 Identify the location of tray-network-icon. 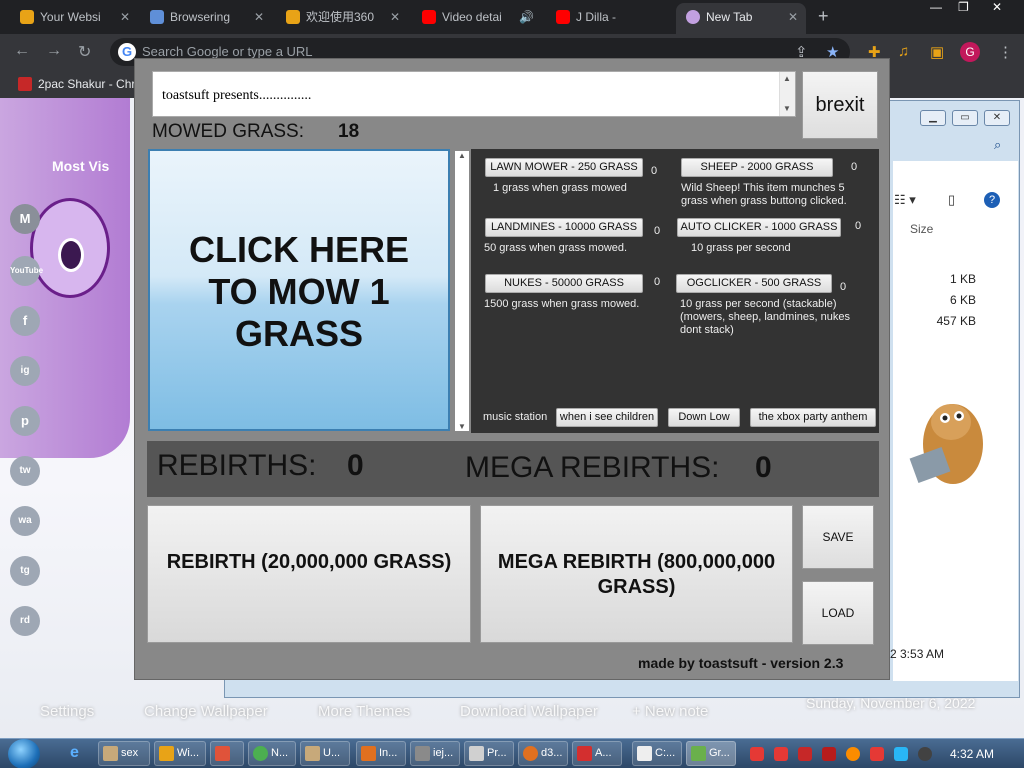
(901, 754).